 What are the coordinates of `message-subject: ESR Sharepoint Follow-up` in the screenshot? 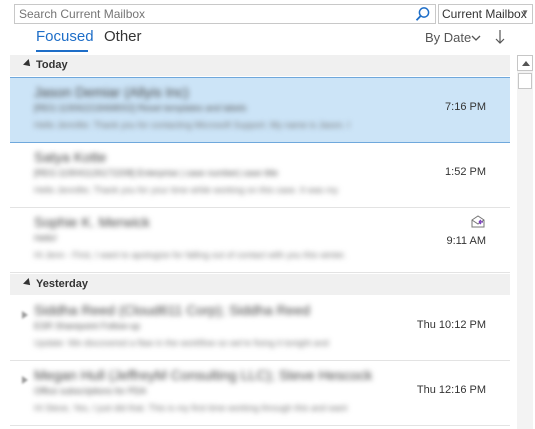 It's located at (87, 326).